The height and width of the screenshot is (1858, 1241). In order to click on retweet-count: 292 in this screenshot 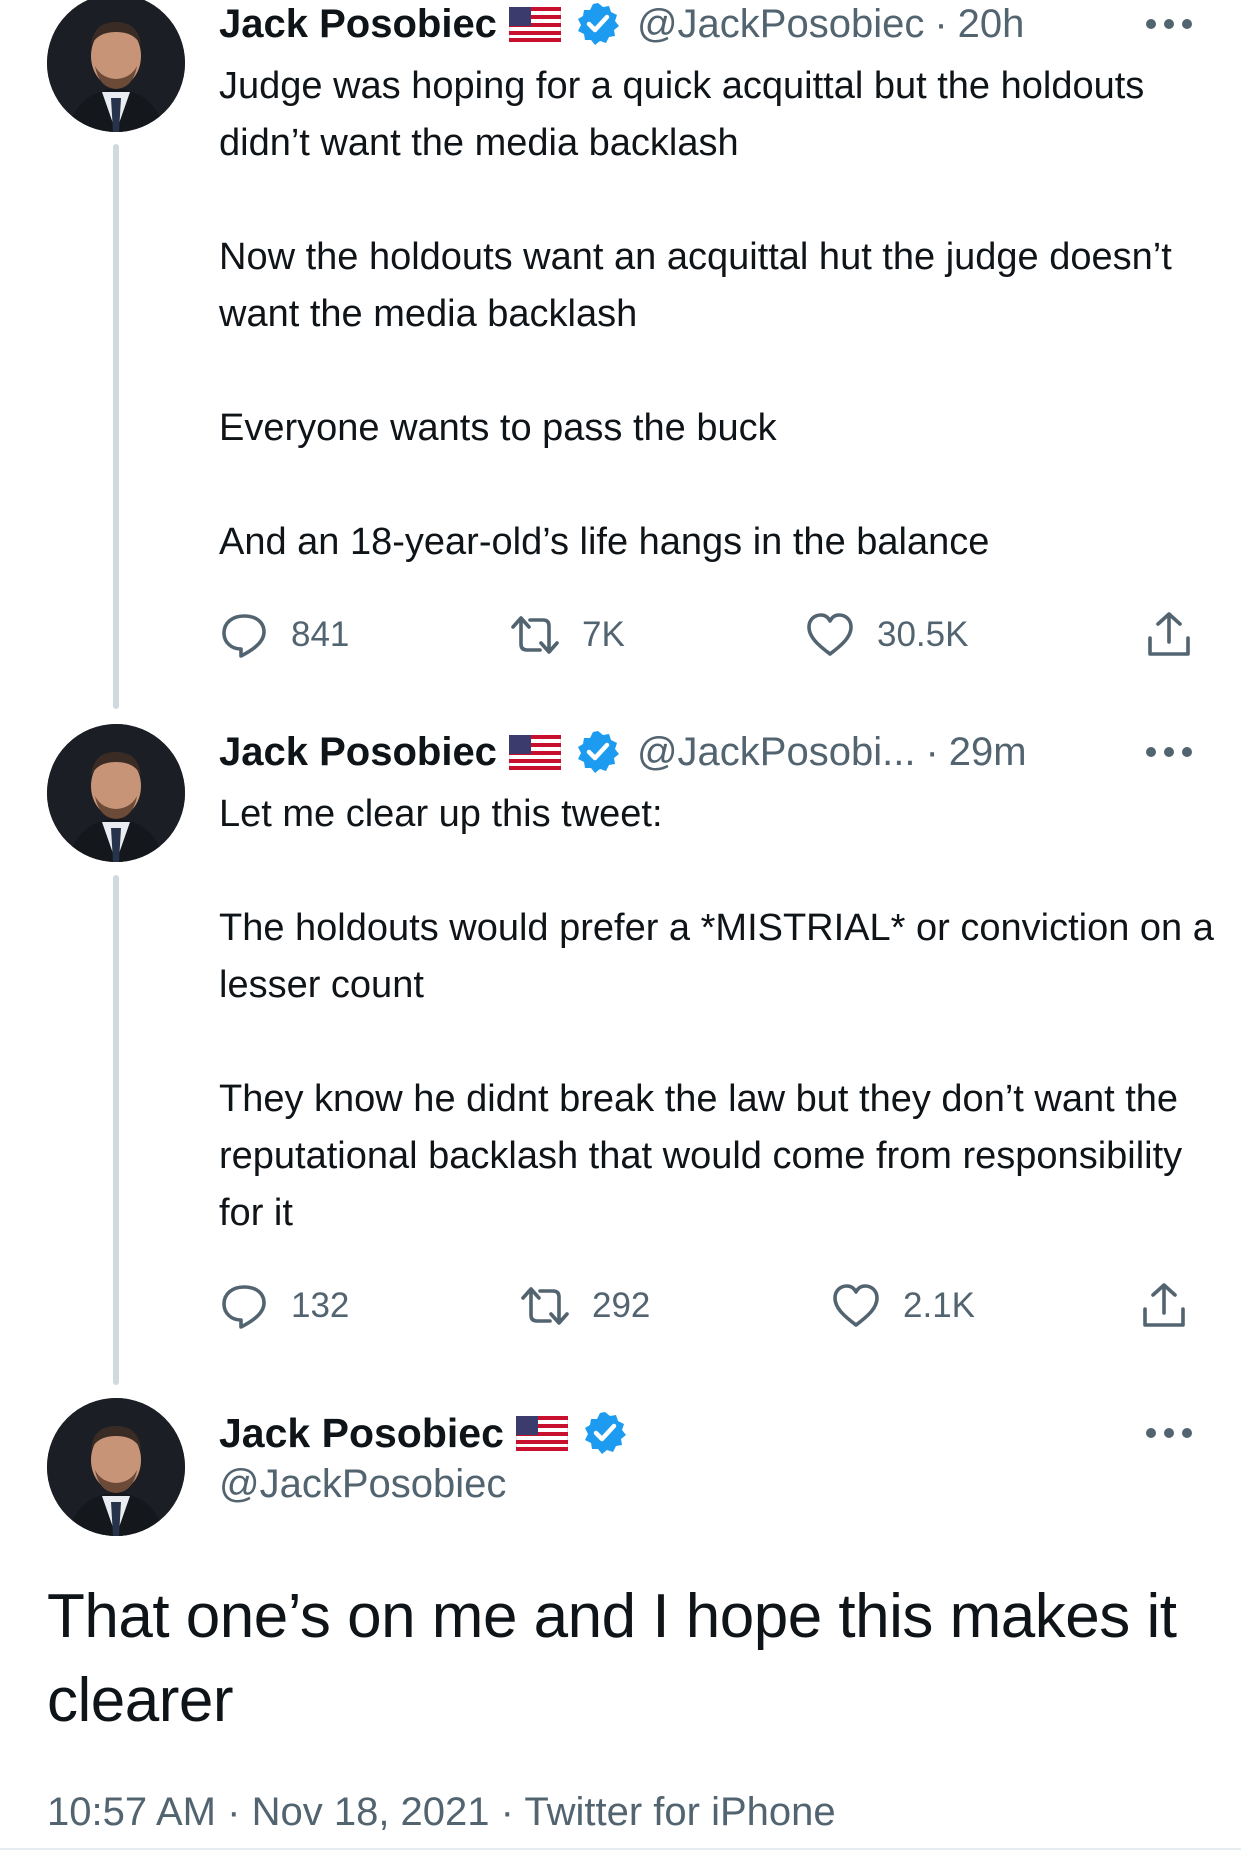, I will do `click(621, 1305)`.